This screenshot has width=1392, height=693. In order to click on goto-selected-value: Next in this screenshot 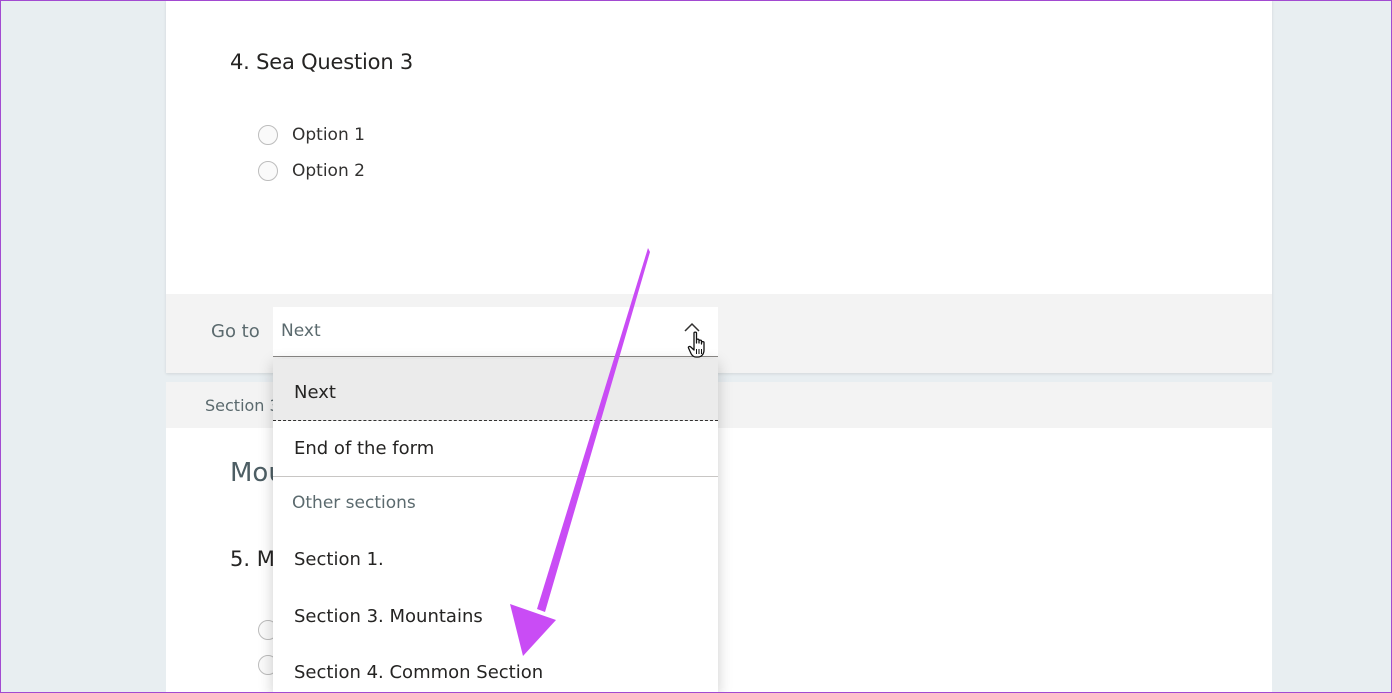, I will do `click(301, 331)`.